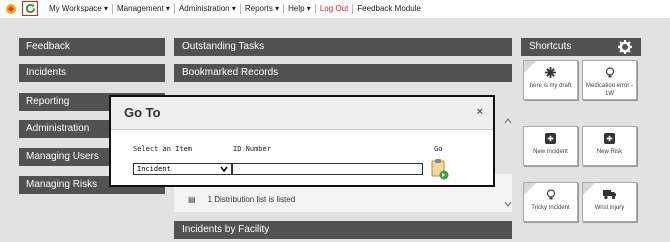 This screenshot has height=242, width=670. Describe the element at coordinates (30, 8) in the screenshot. I see `refresh-icon` at that location.